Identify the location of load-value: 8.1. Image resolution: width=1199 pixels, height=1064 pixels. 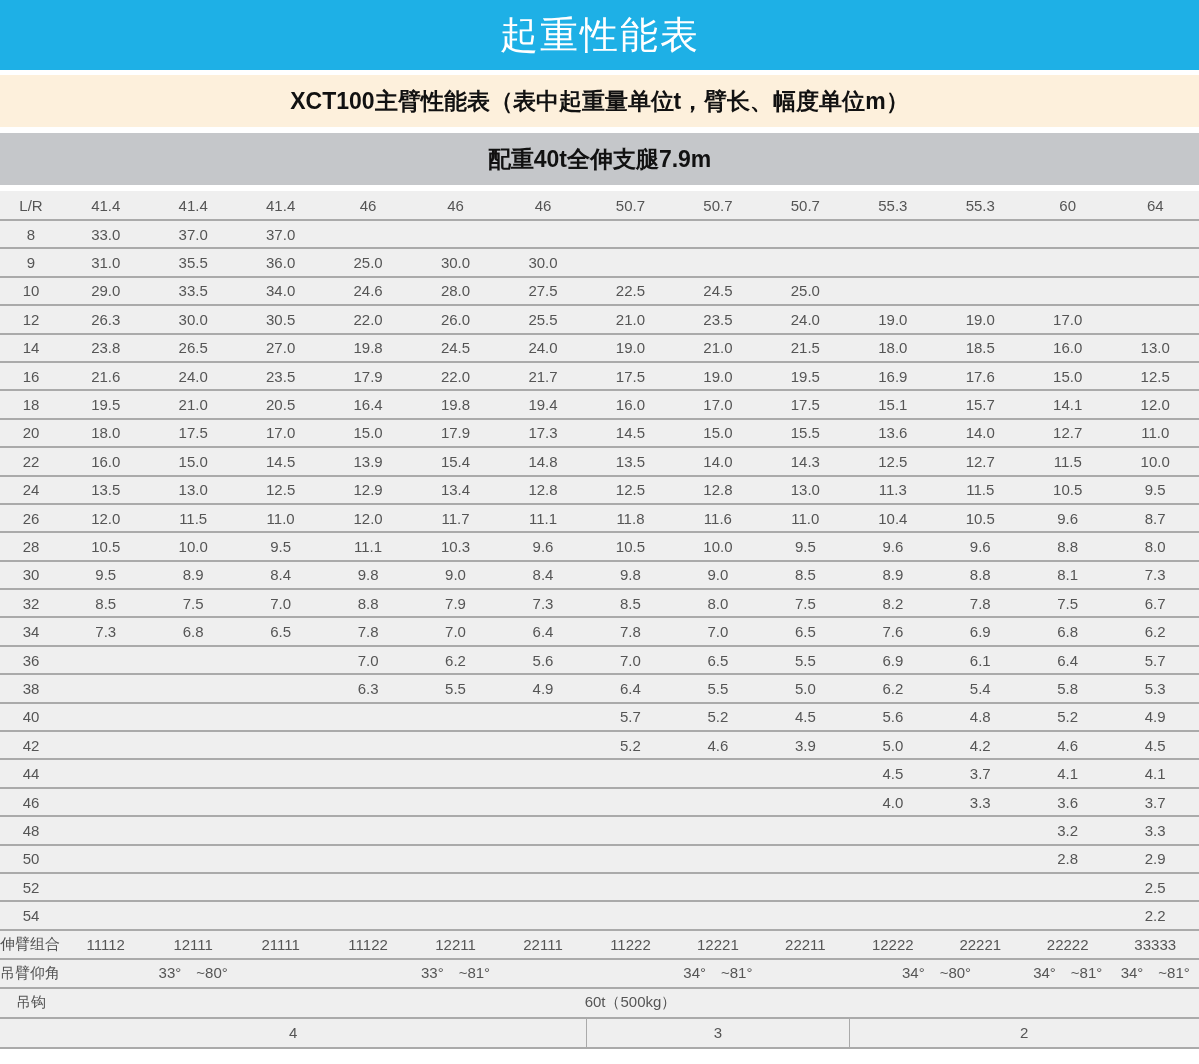
(1068, 575).